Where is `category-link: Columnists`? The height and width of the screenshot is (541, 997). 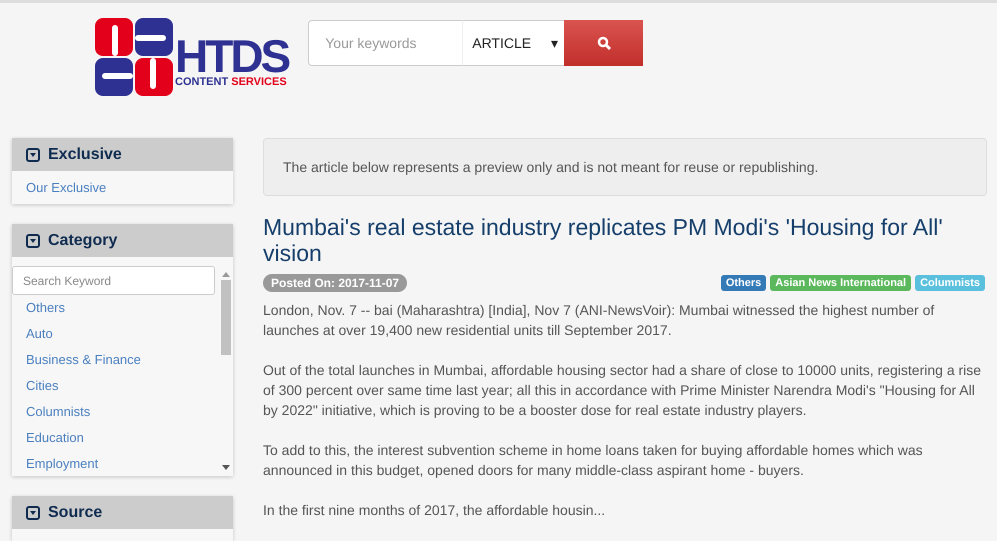 category-link: Columnists is located at coordinates (115, 412).